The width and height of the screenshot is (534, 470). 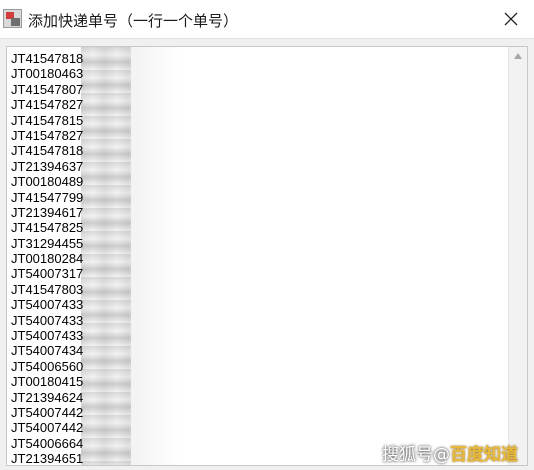 I want to click on tracking-number-text: JT21394617, so click(x=47, y=212).